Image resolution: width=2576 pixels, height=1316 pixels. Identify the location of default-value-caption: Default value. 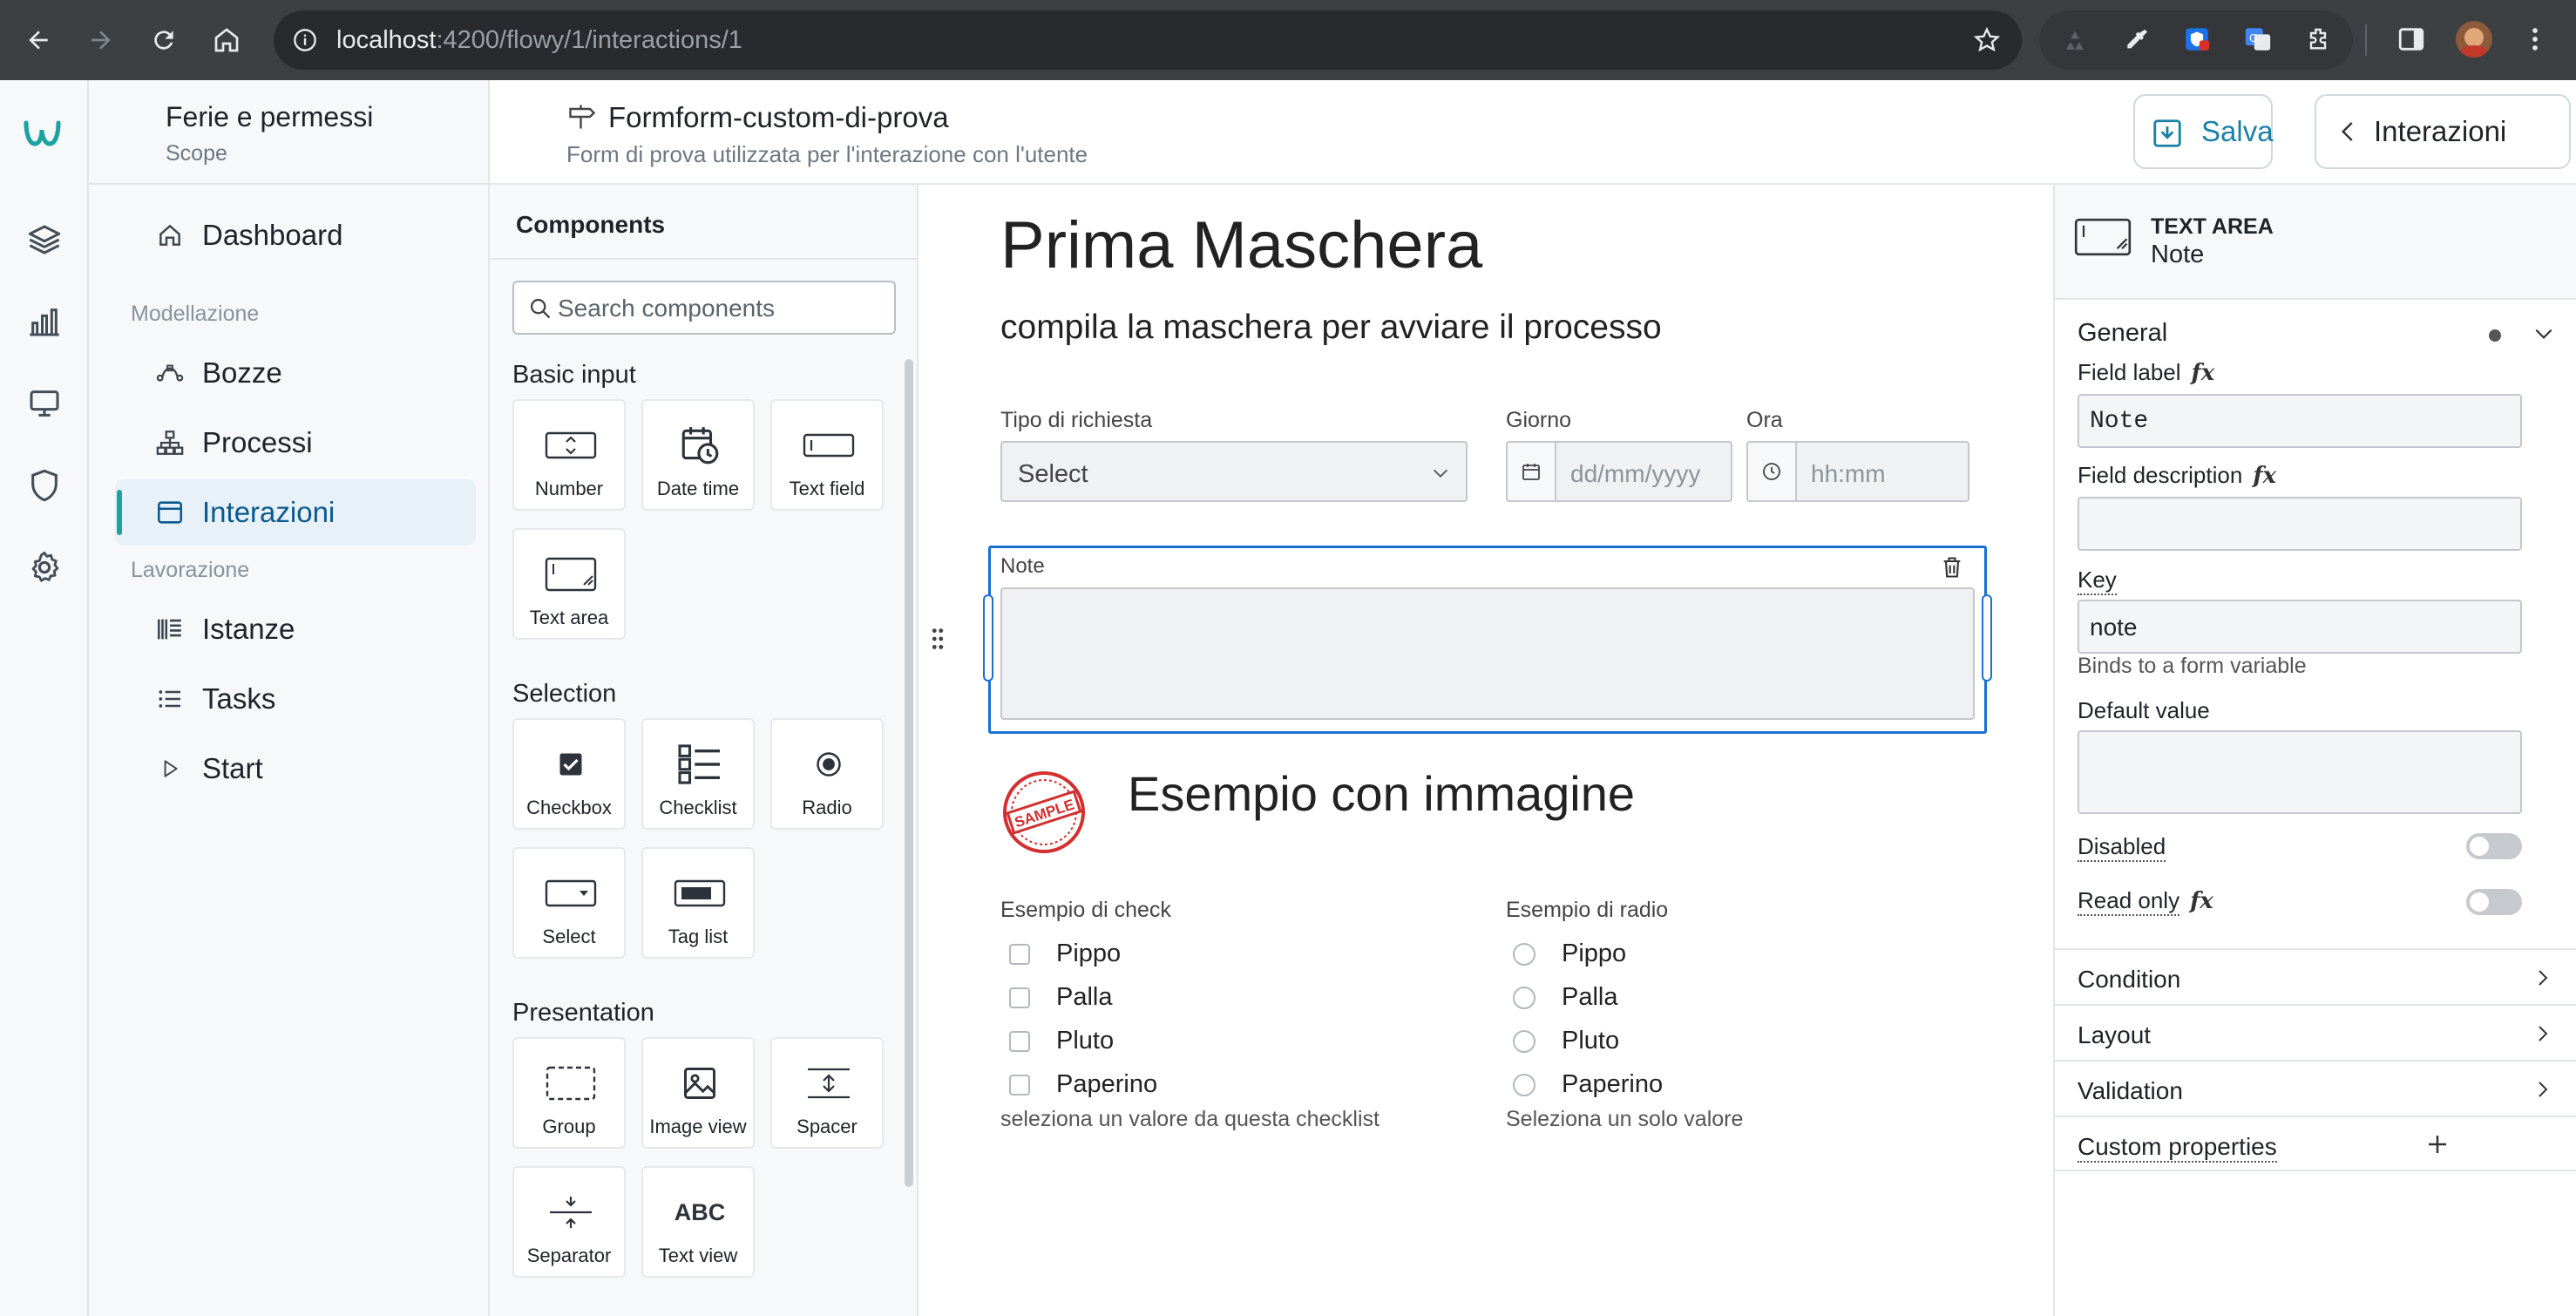
(2144, 710).